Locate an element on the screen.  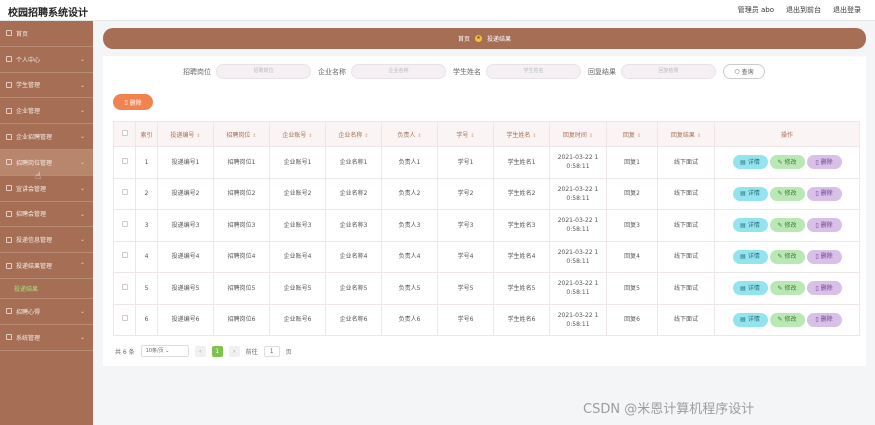
table-cell: 回复6 is located at coordinates (632, 319).